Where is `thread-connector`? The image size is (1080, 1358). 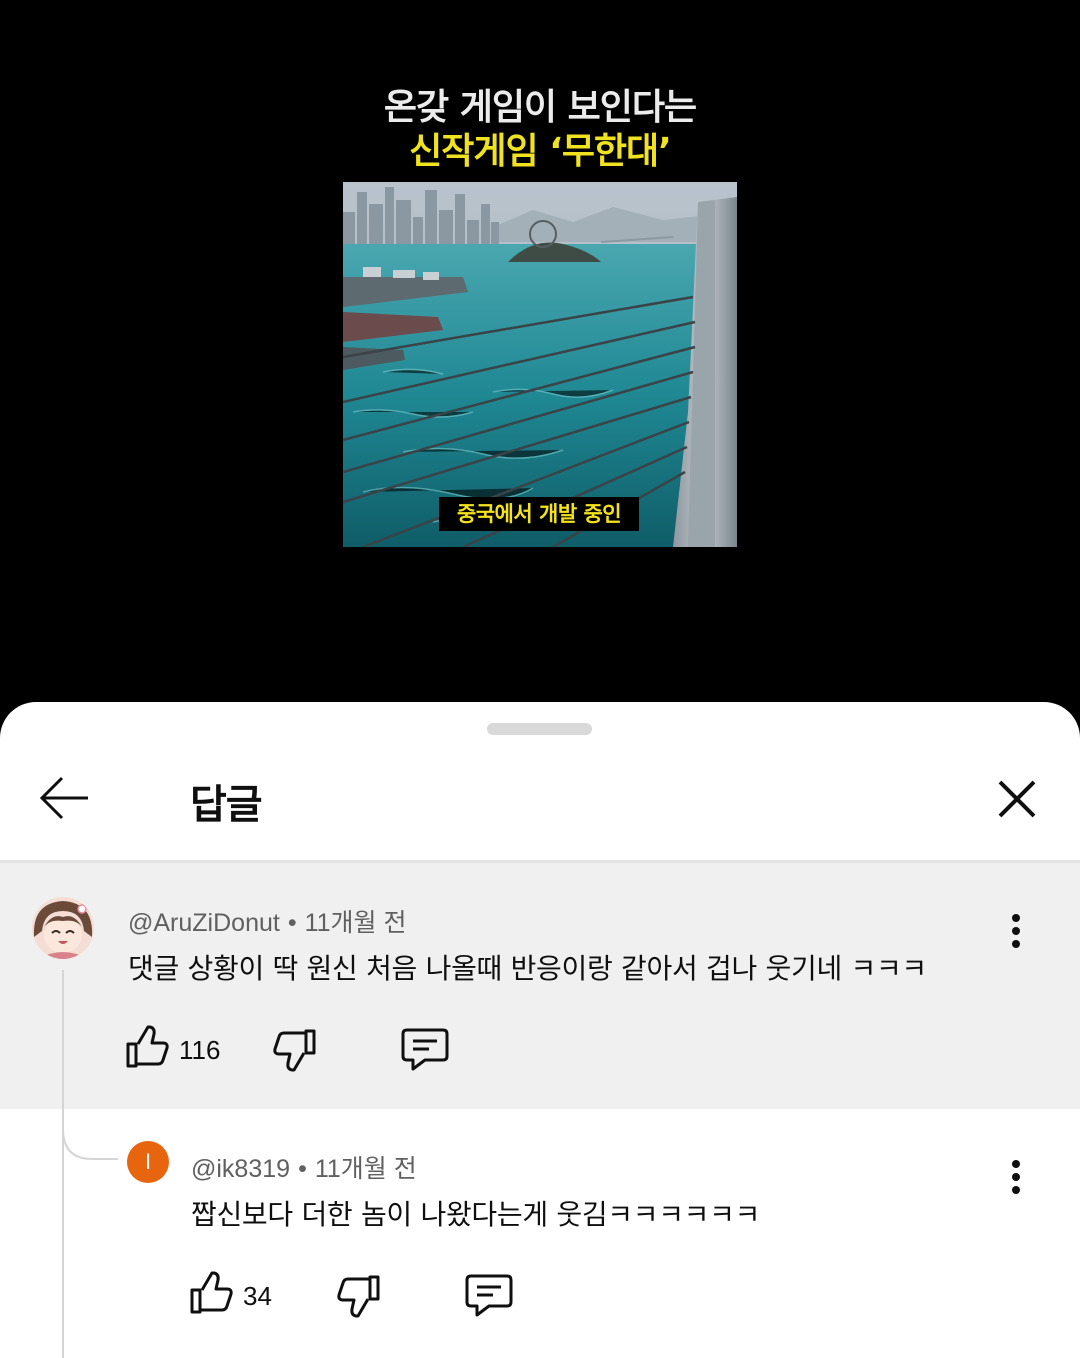 thread-connector is located at coordinates (90, 1129).